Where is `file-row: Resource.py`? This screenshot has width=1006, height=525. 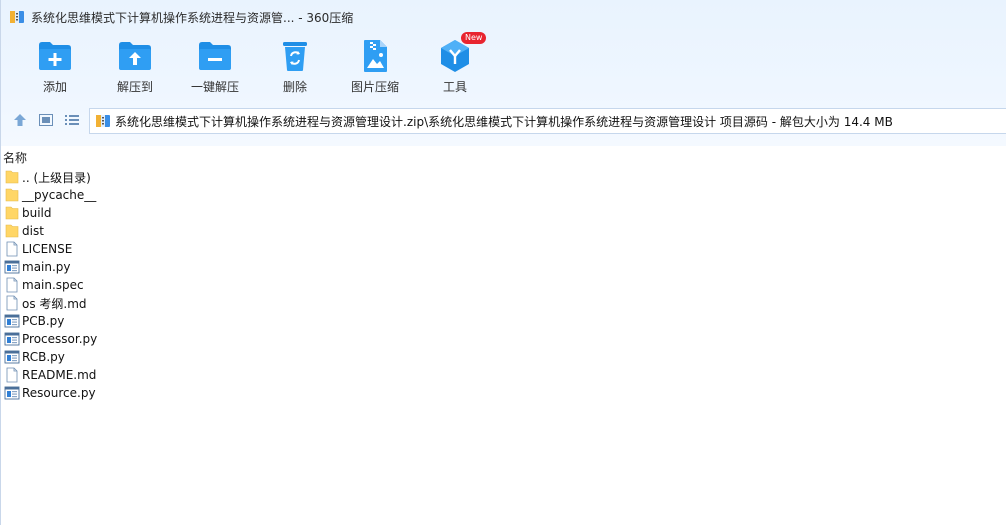
file-row: Resource.py is located at coordinates (504, 393).